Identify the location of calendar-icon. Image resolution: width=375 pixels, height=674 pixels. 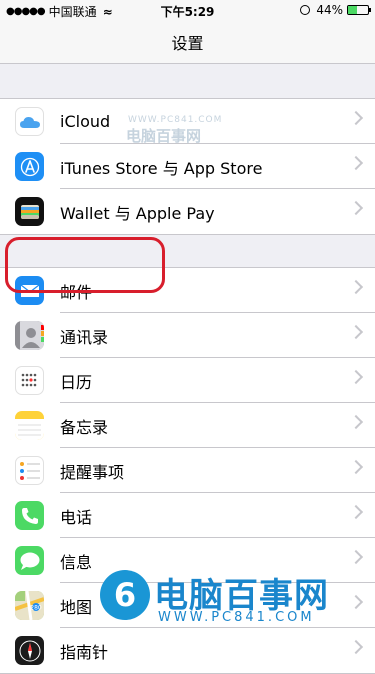
(29, 380).